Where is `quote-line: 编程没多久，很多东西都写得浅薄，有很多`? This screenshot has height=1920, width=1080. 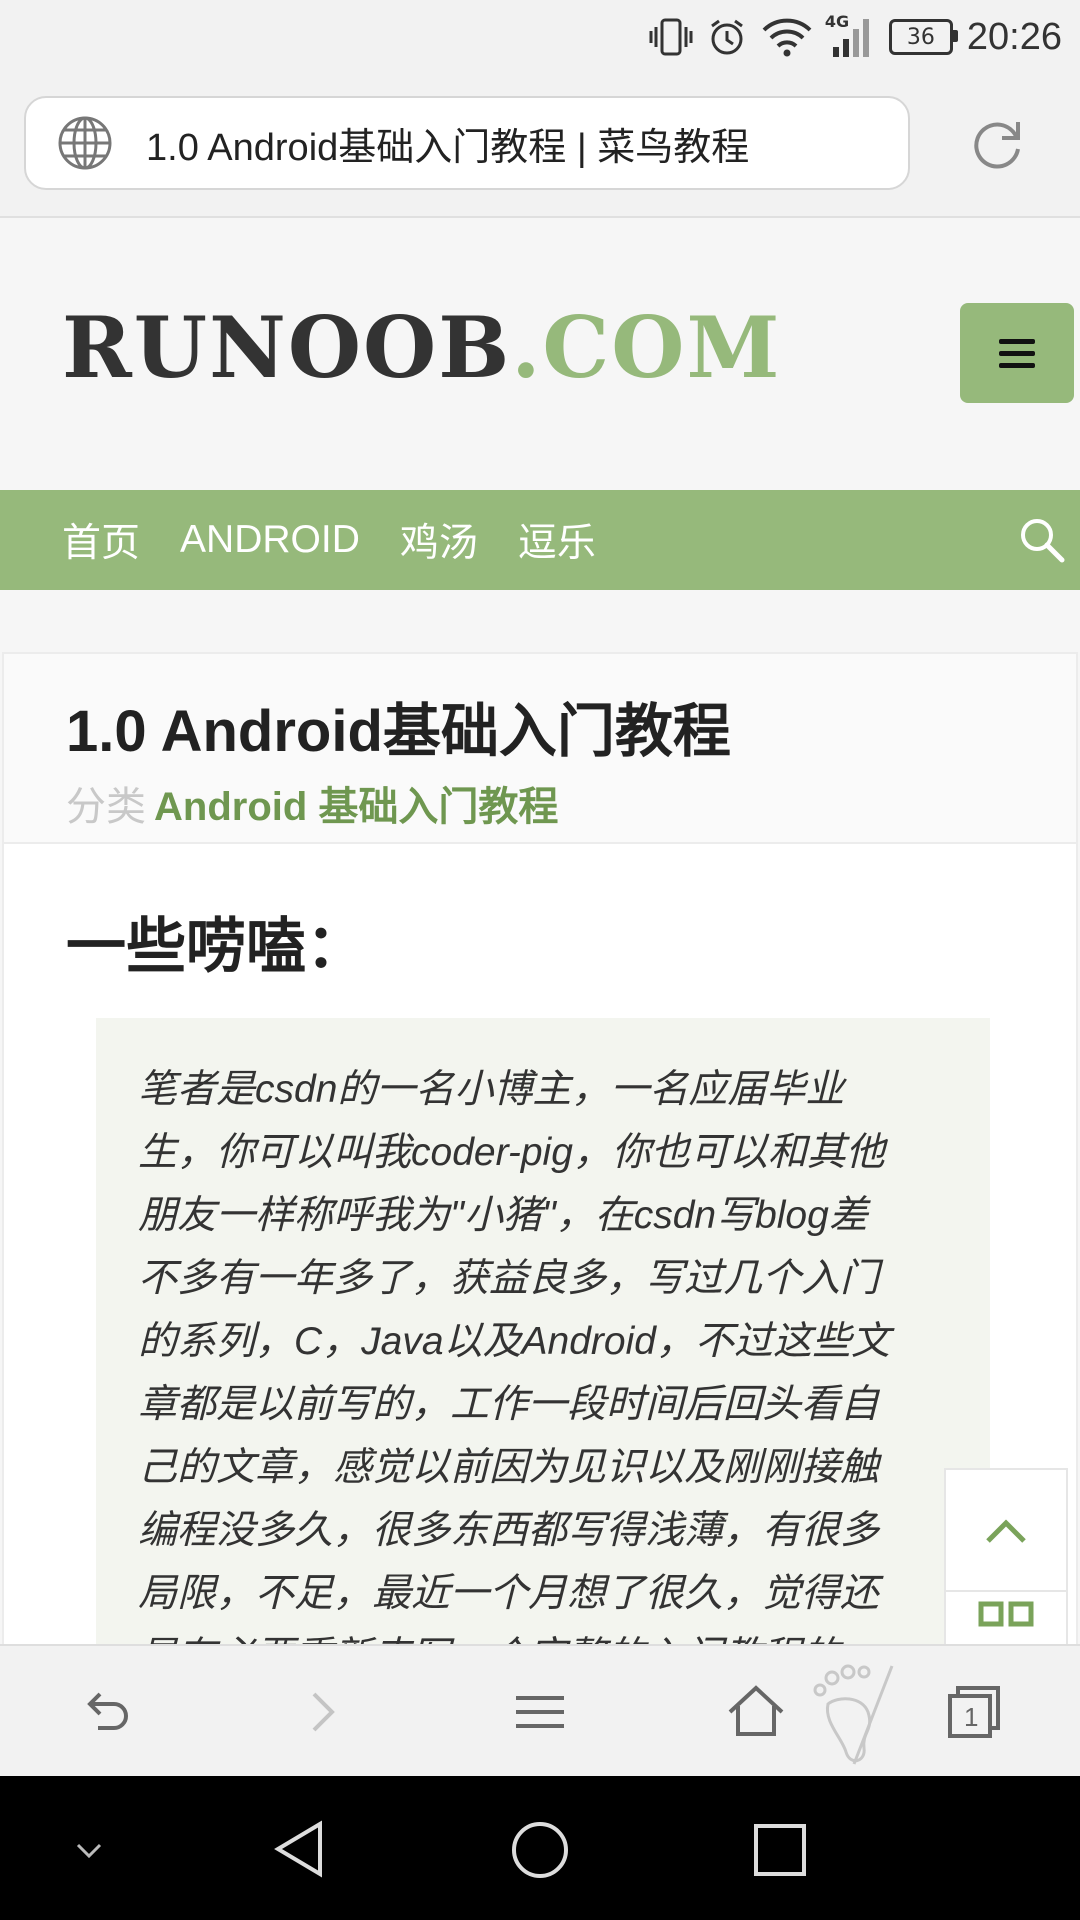 quote-line: 编程没多久，很多东西都写得浅薄，有很多 is located at coordinates (509, 1530).